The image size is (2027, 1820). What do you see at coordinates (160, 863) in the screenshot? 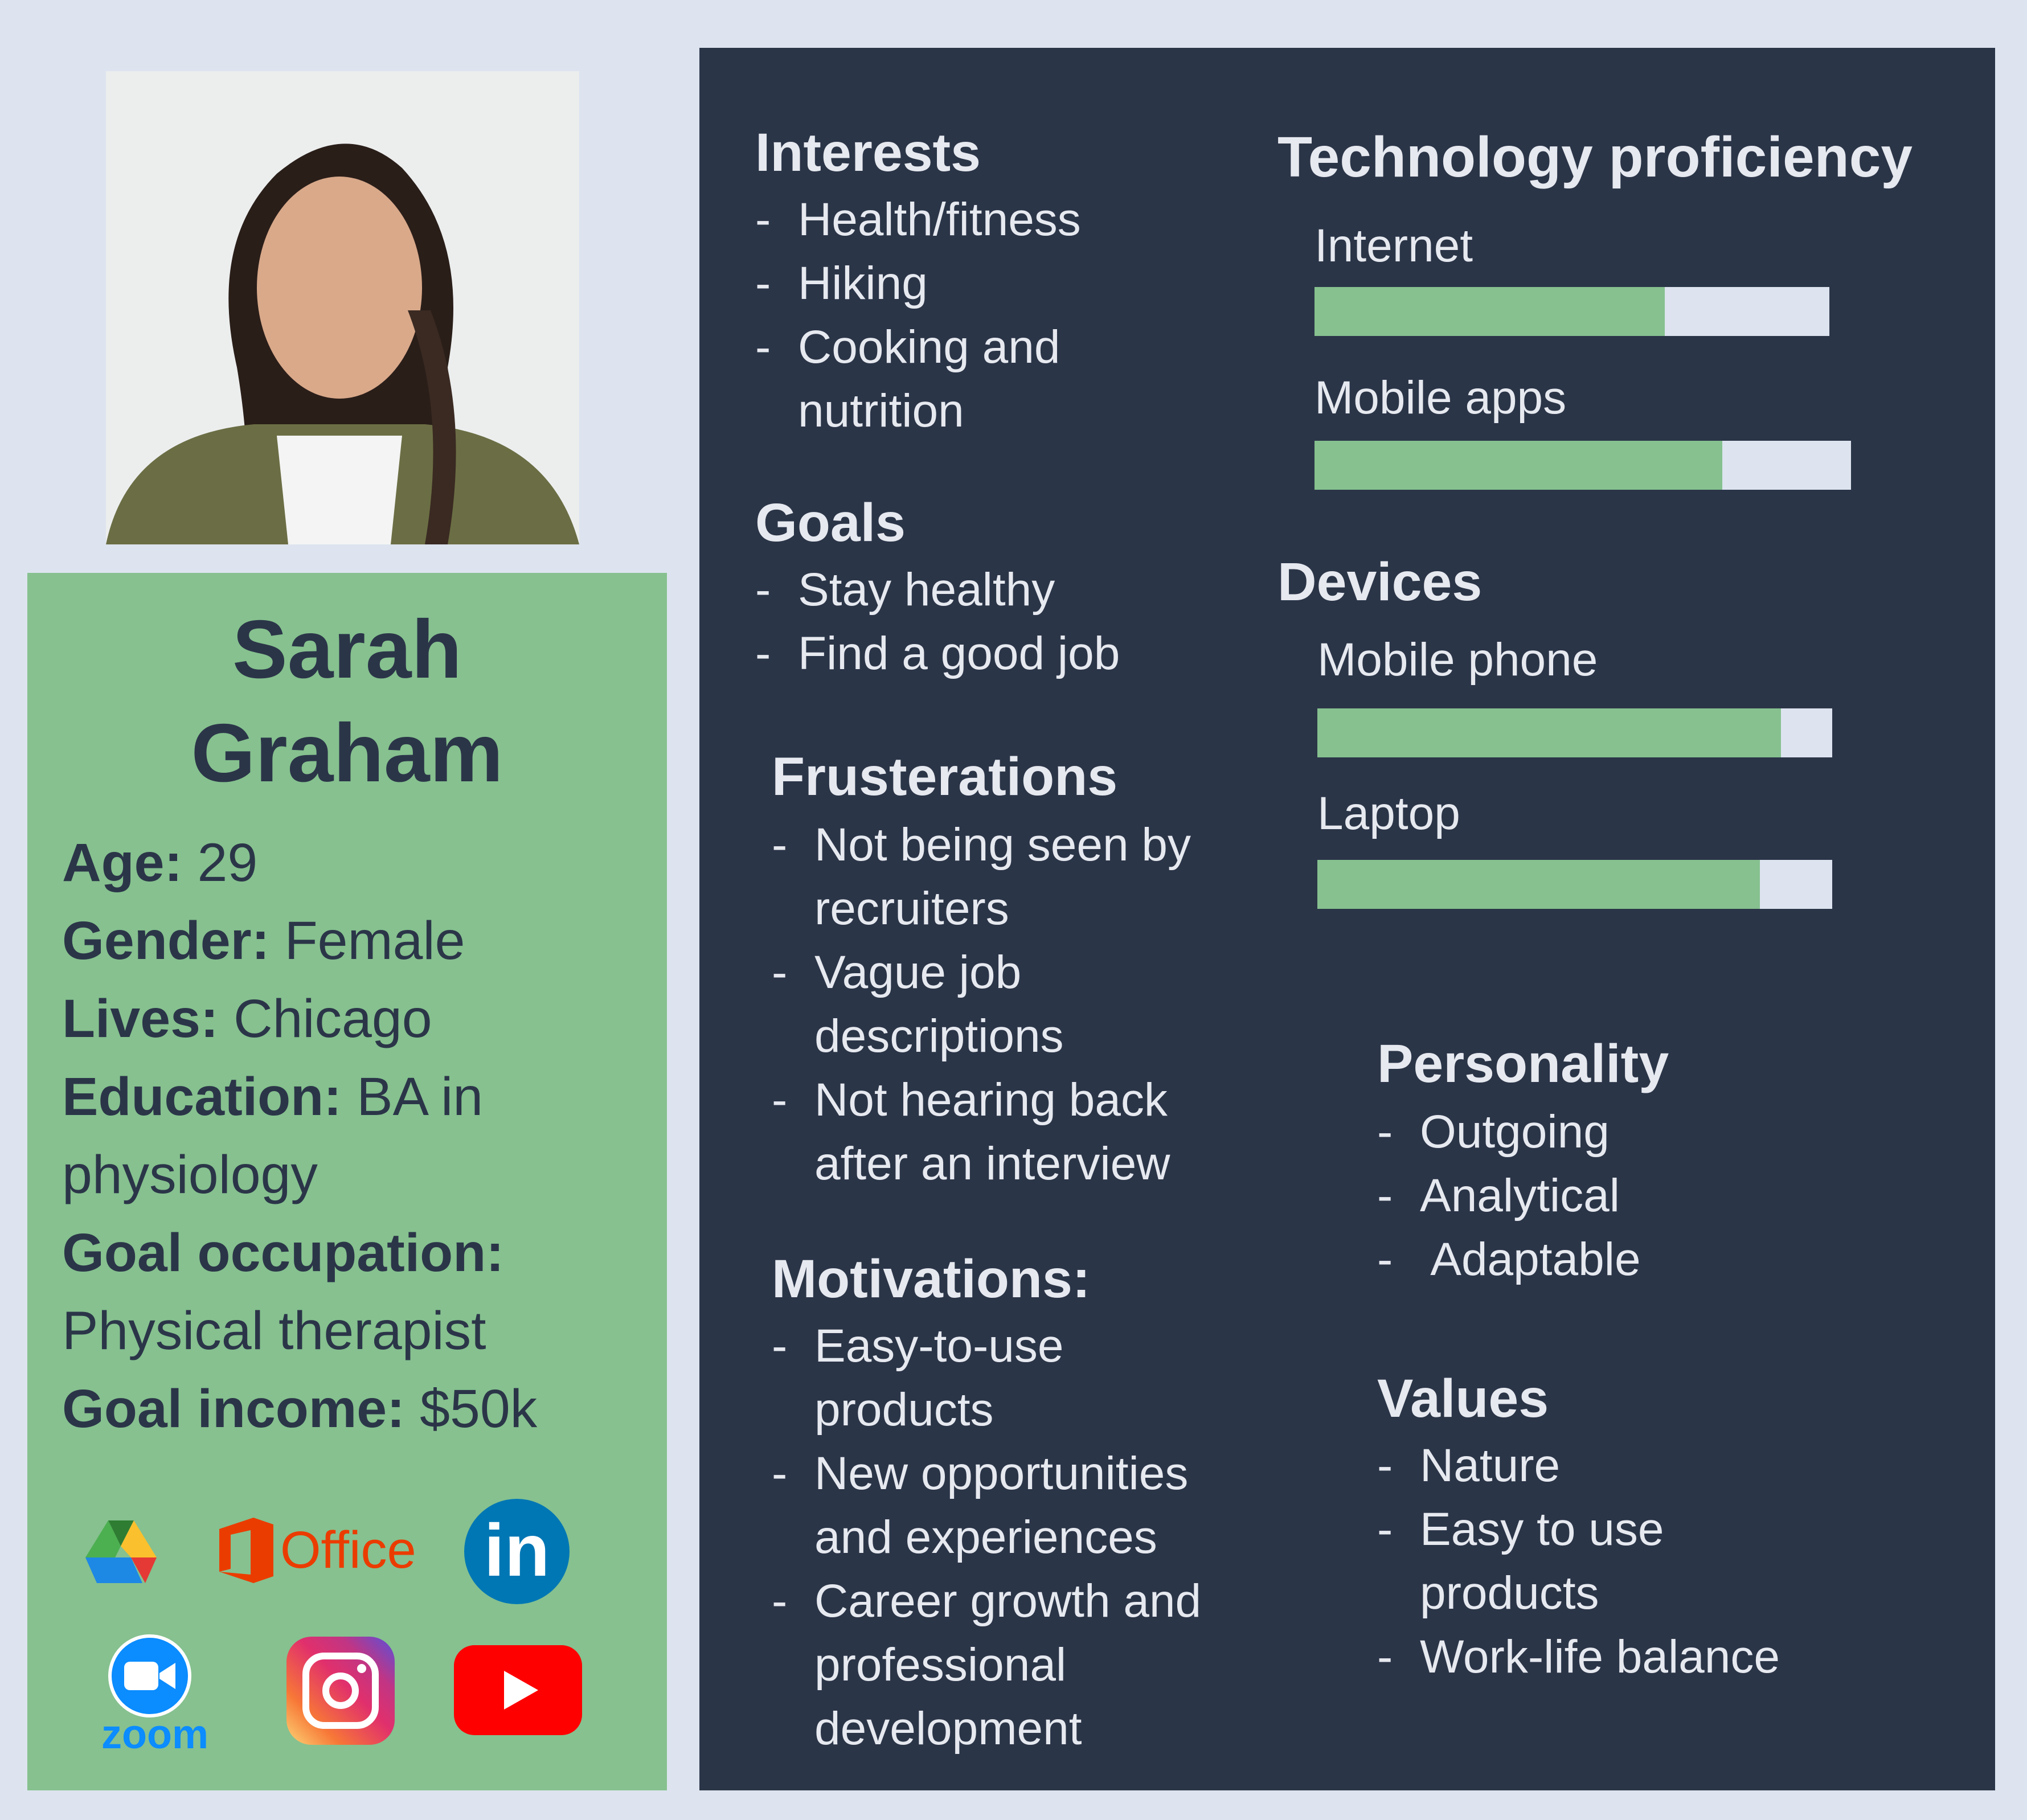
I see `detail-age: Age: 29` at bounding box center [160, 863].